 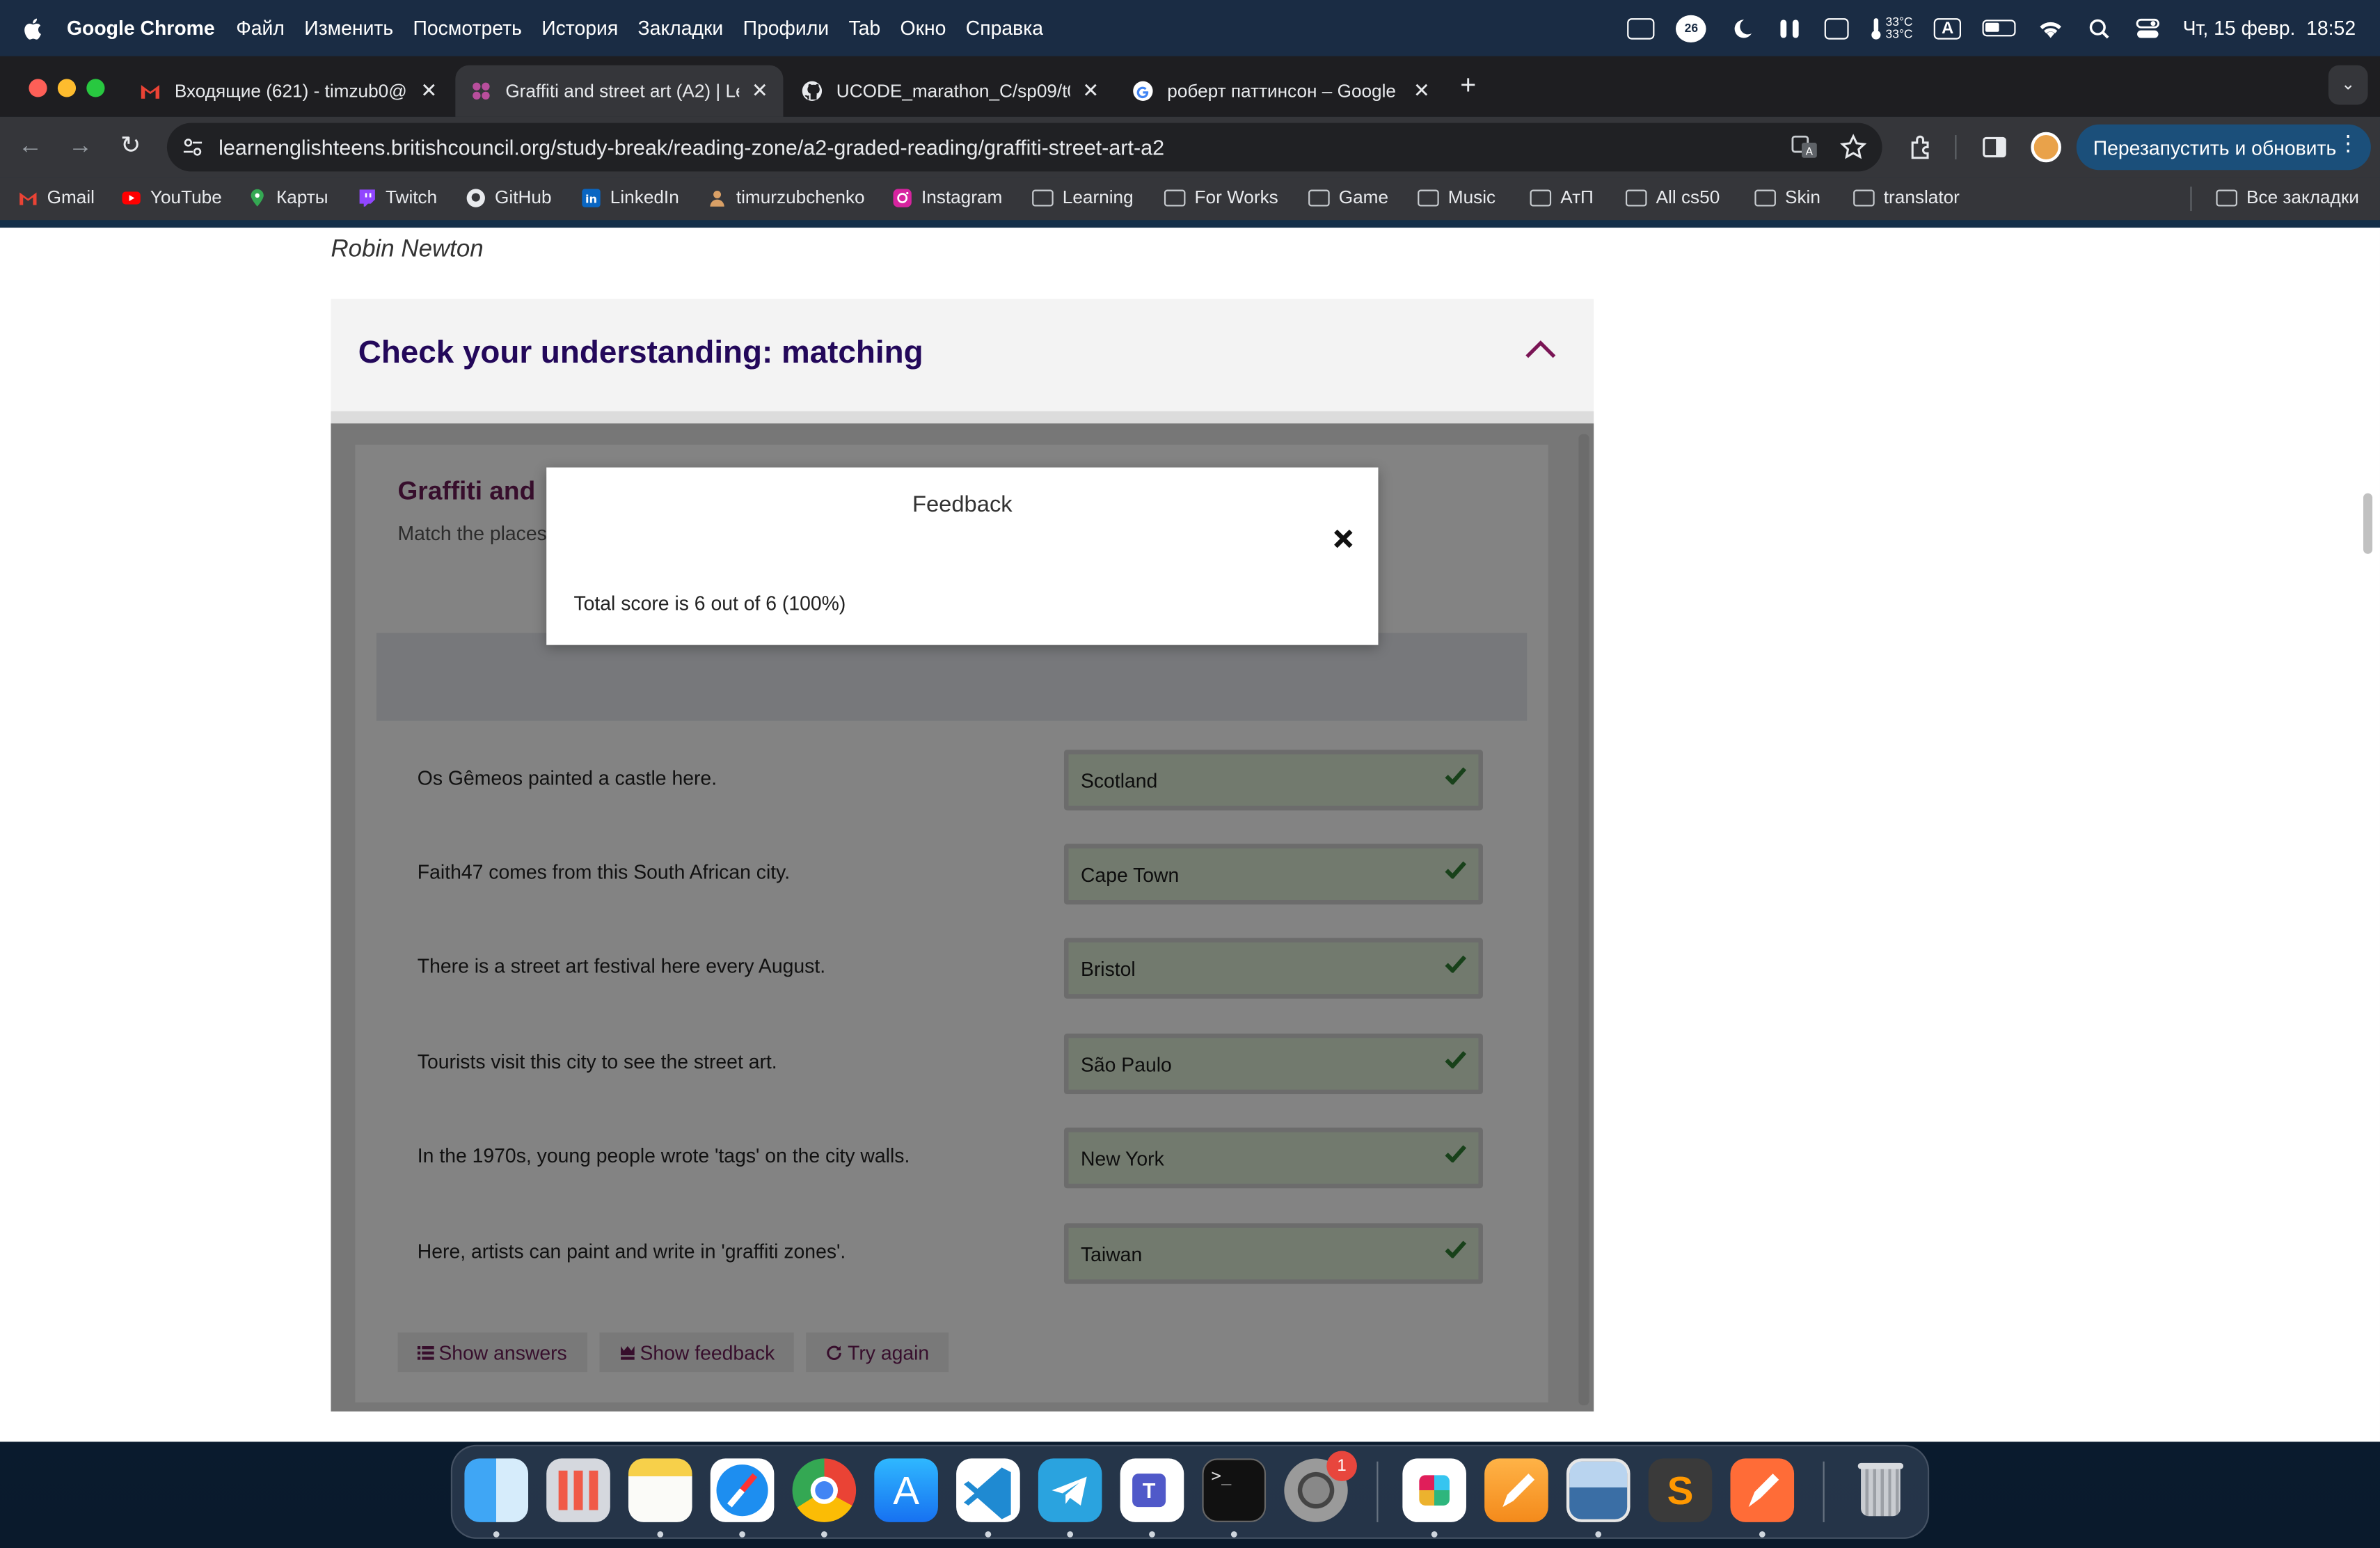 I want to click on wifi-icon, so click(x=2050, y=28).